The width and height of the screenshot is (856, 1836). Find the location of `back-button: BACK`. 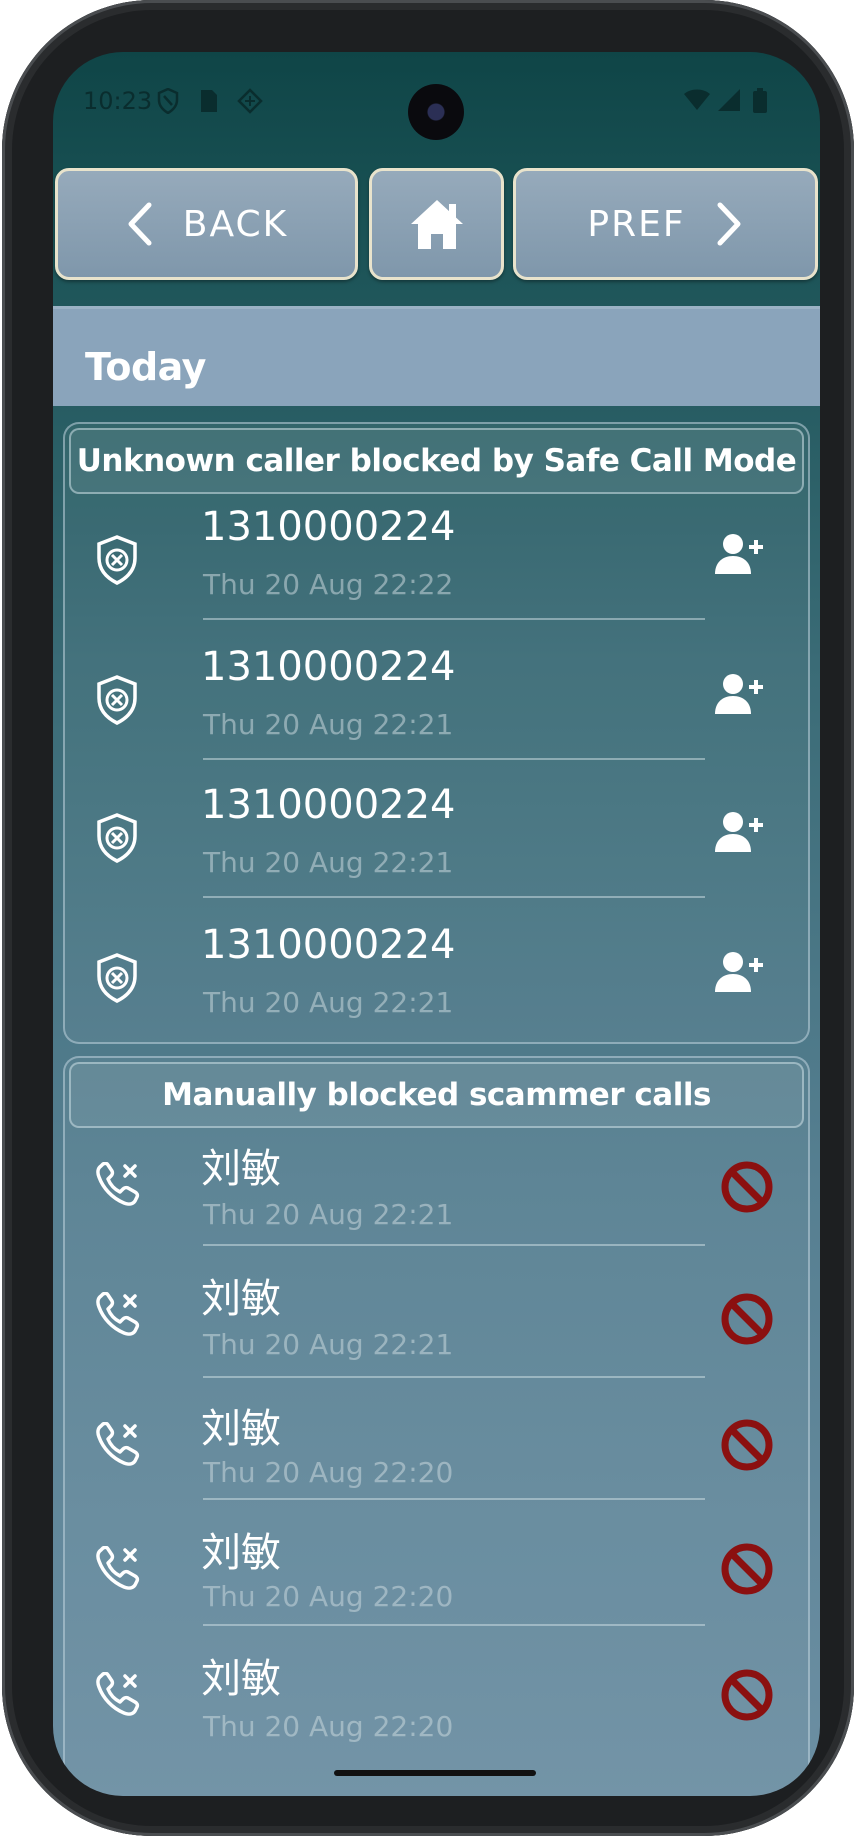

back-button: BACK is located at coordinates (206, 224).